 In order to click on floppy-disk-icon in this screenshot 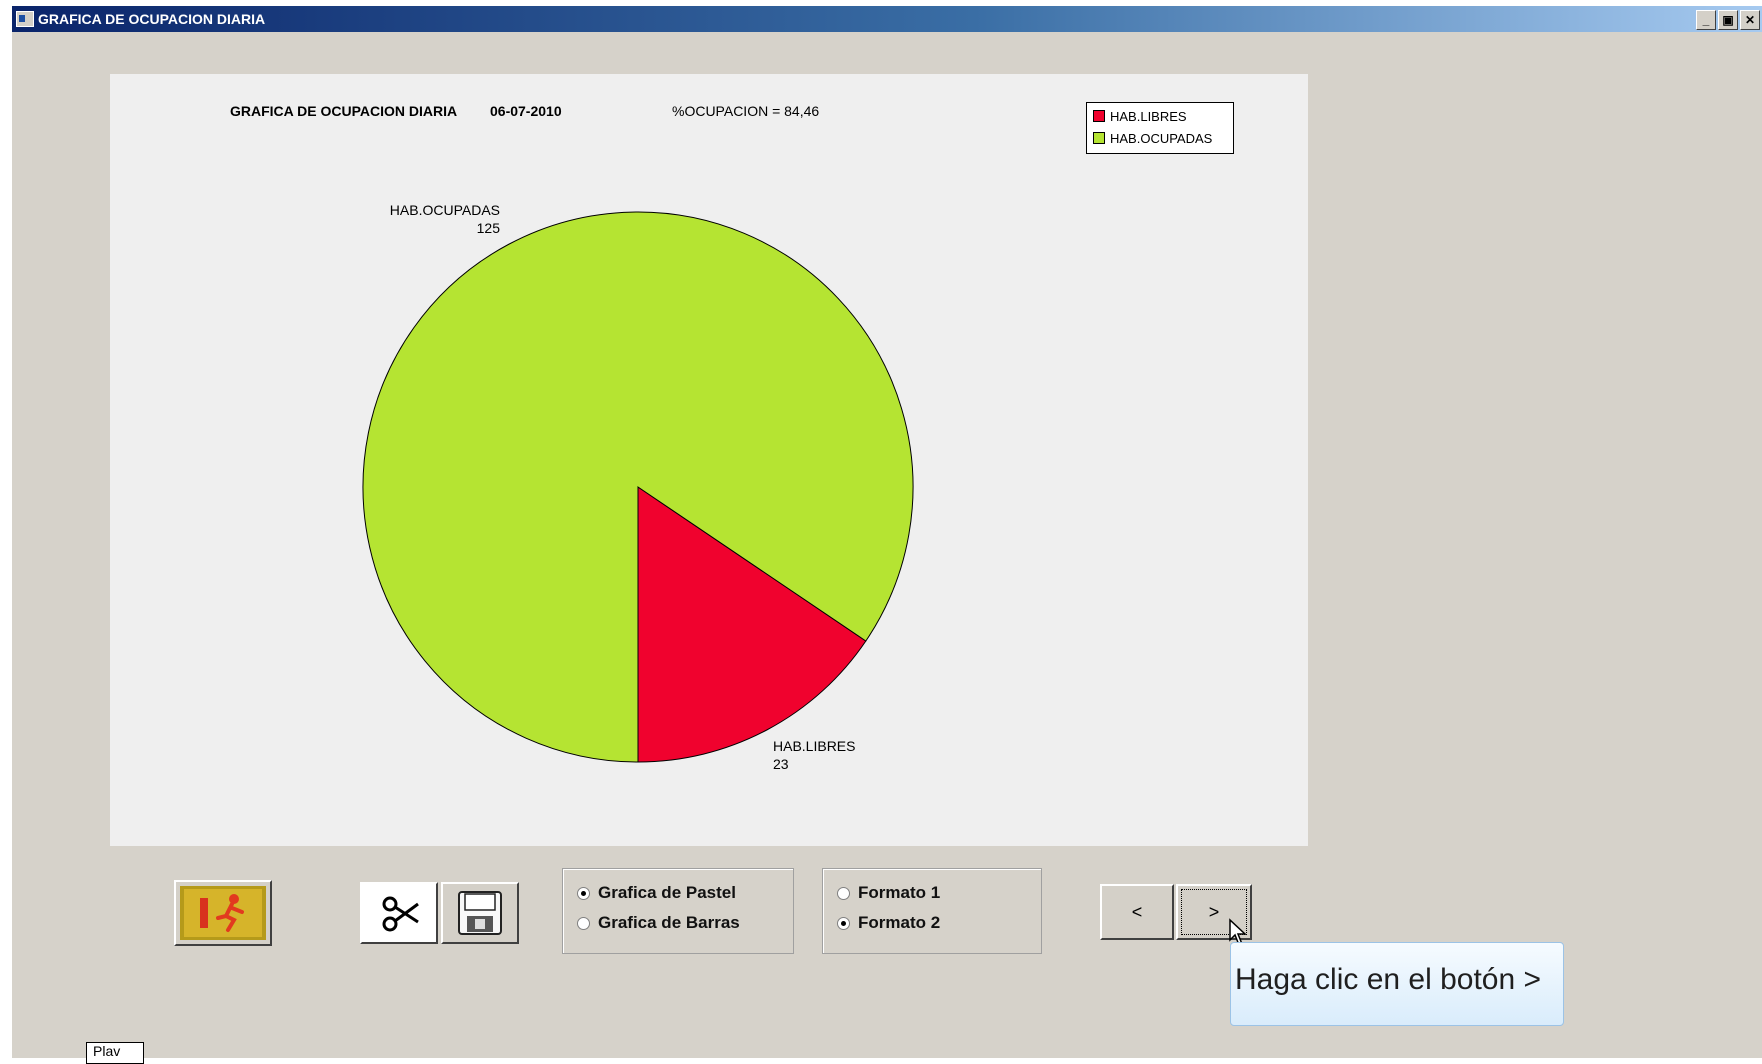, I will do `click(480, 913)`.